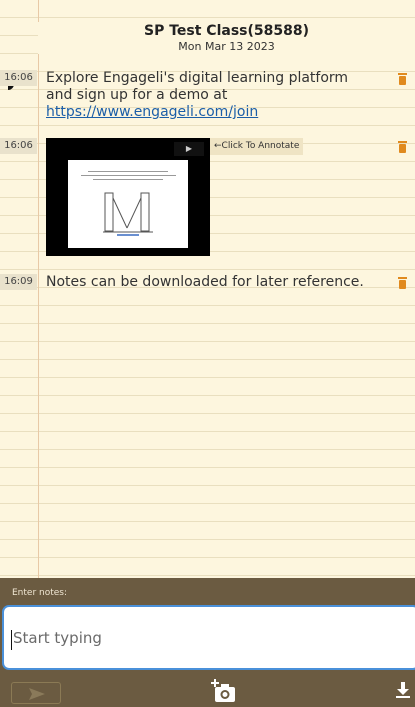 This screenshot has width=415, height=707. I want to click on margin-line, so click(38, 289).